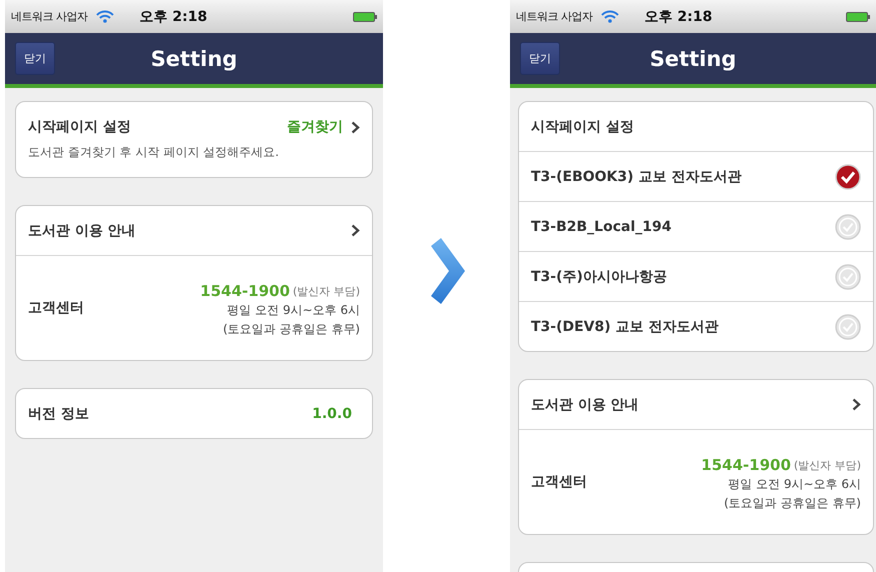 The image size is (876, 572). I want to click on start-page-value: 즐겨찾기, so click(315, 127).